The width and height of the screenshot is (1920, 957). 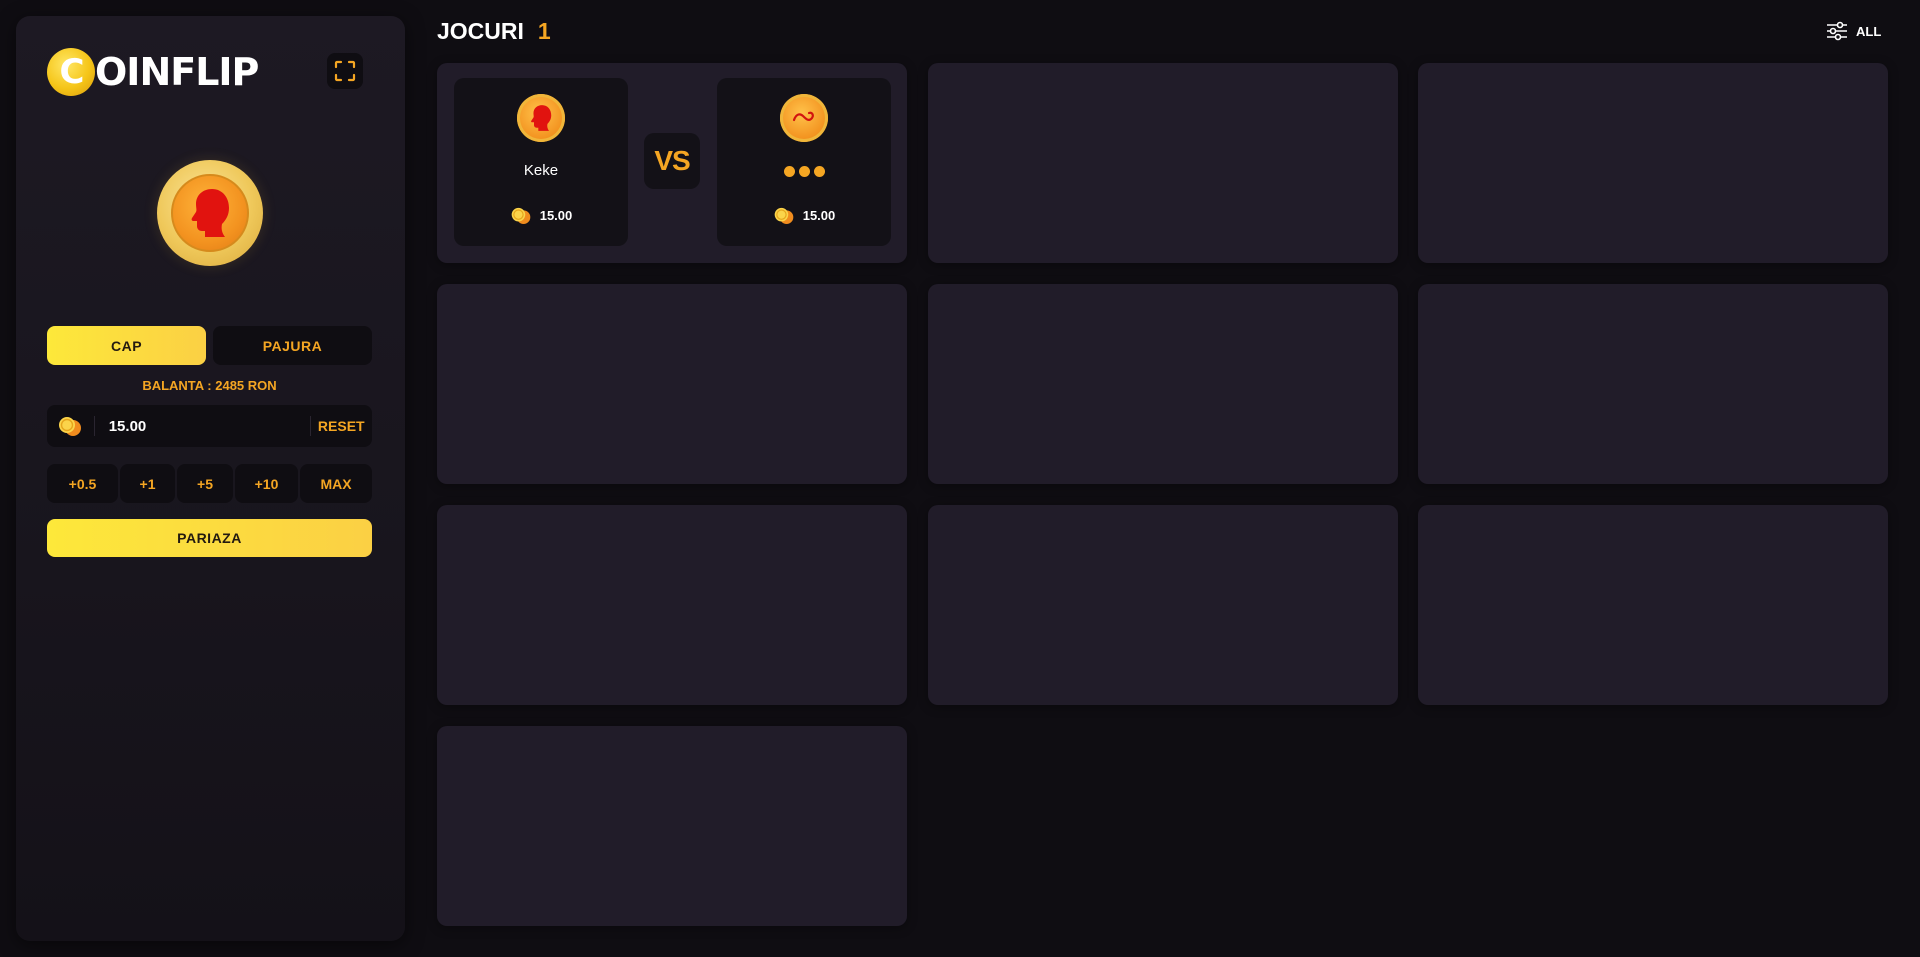 What do you see at coordinates (205, 483) in the screenshot?
I see `add-5-button: +5` at bounding box center [205, 483].